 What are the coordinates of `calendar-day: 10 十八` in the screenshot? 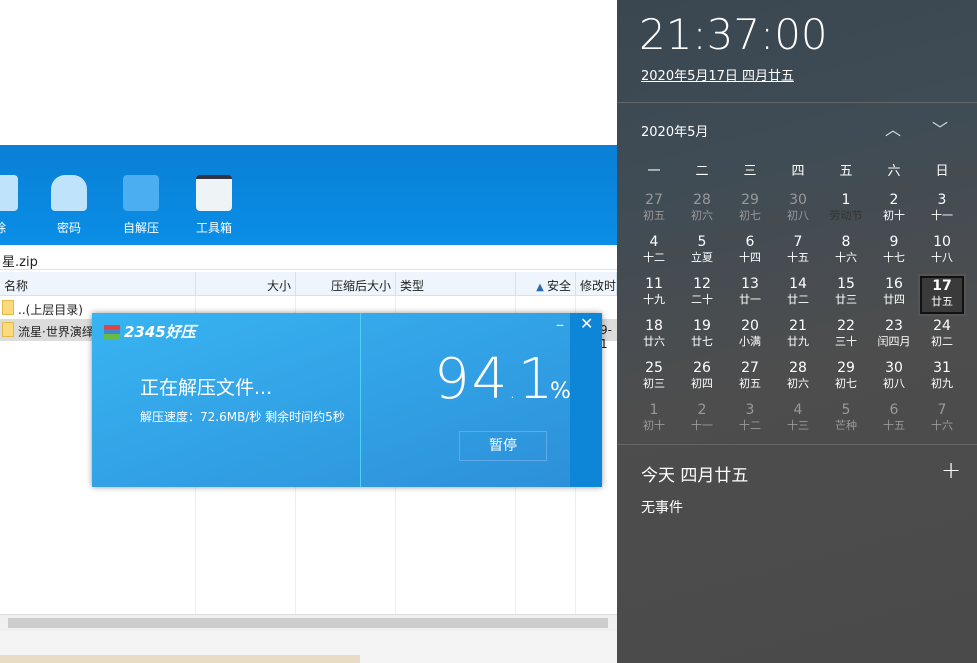 It's located at (942, 253).